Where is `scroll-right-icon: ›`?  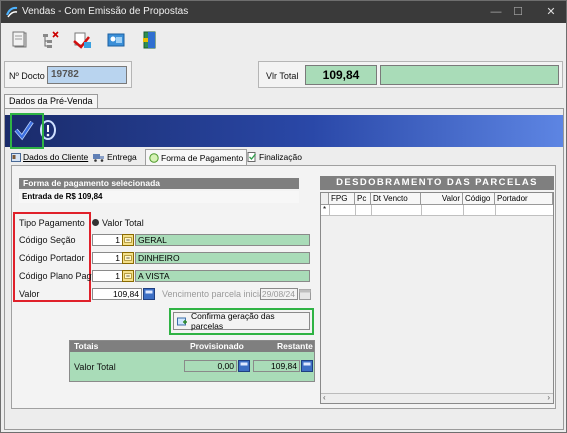
scroll-right-icon: › is located at coordinates (548, 397).